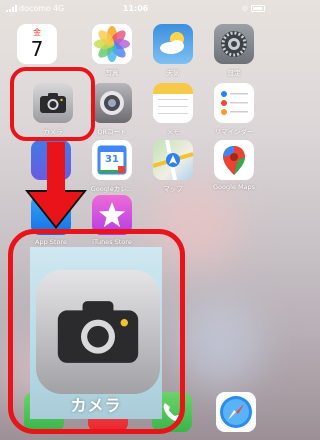 This screenshot has width=320, height=440. Describe the element at coordinates (258, 8) in the screenshot. I see `battery-icon` at that location.